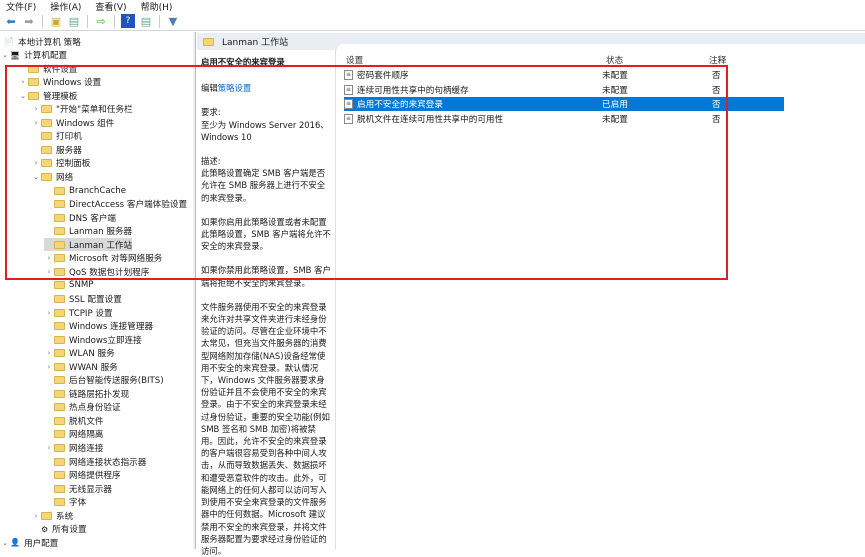  What do you see at coordinates (47, 68) in the screenshot?
I see `tree-item: 软件设置` at bounding box center [47, 68].